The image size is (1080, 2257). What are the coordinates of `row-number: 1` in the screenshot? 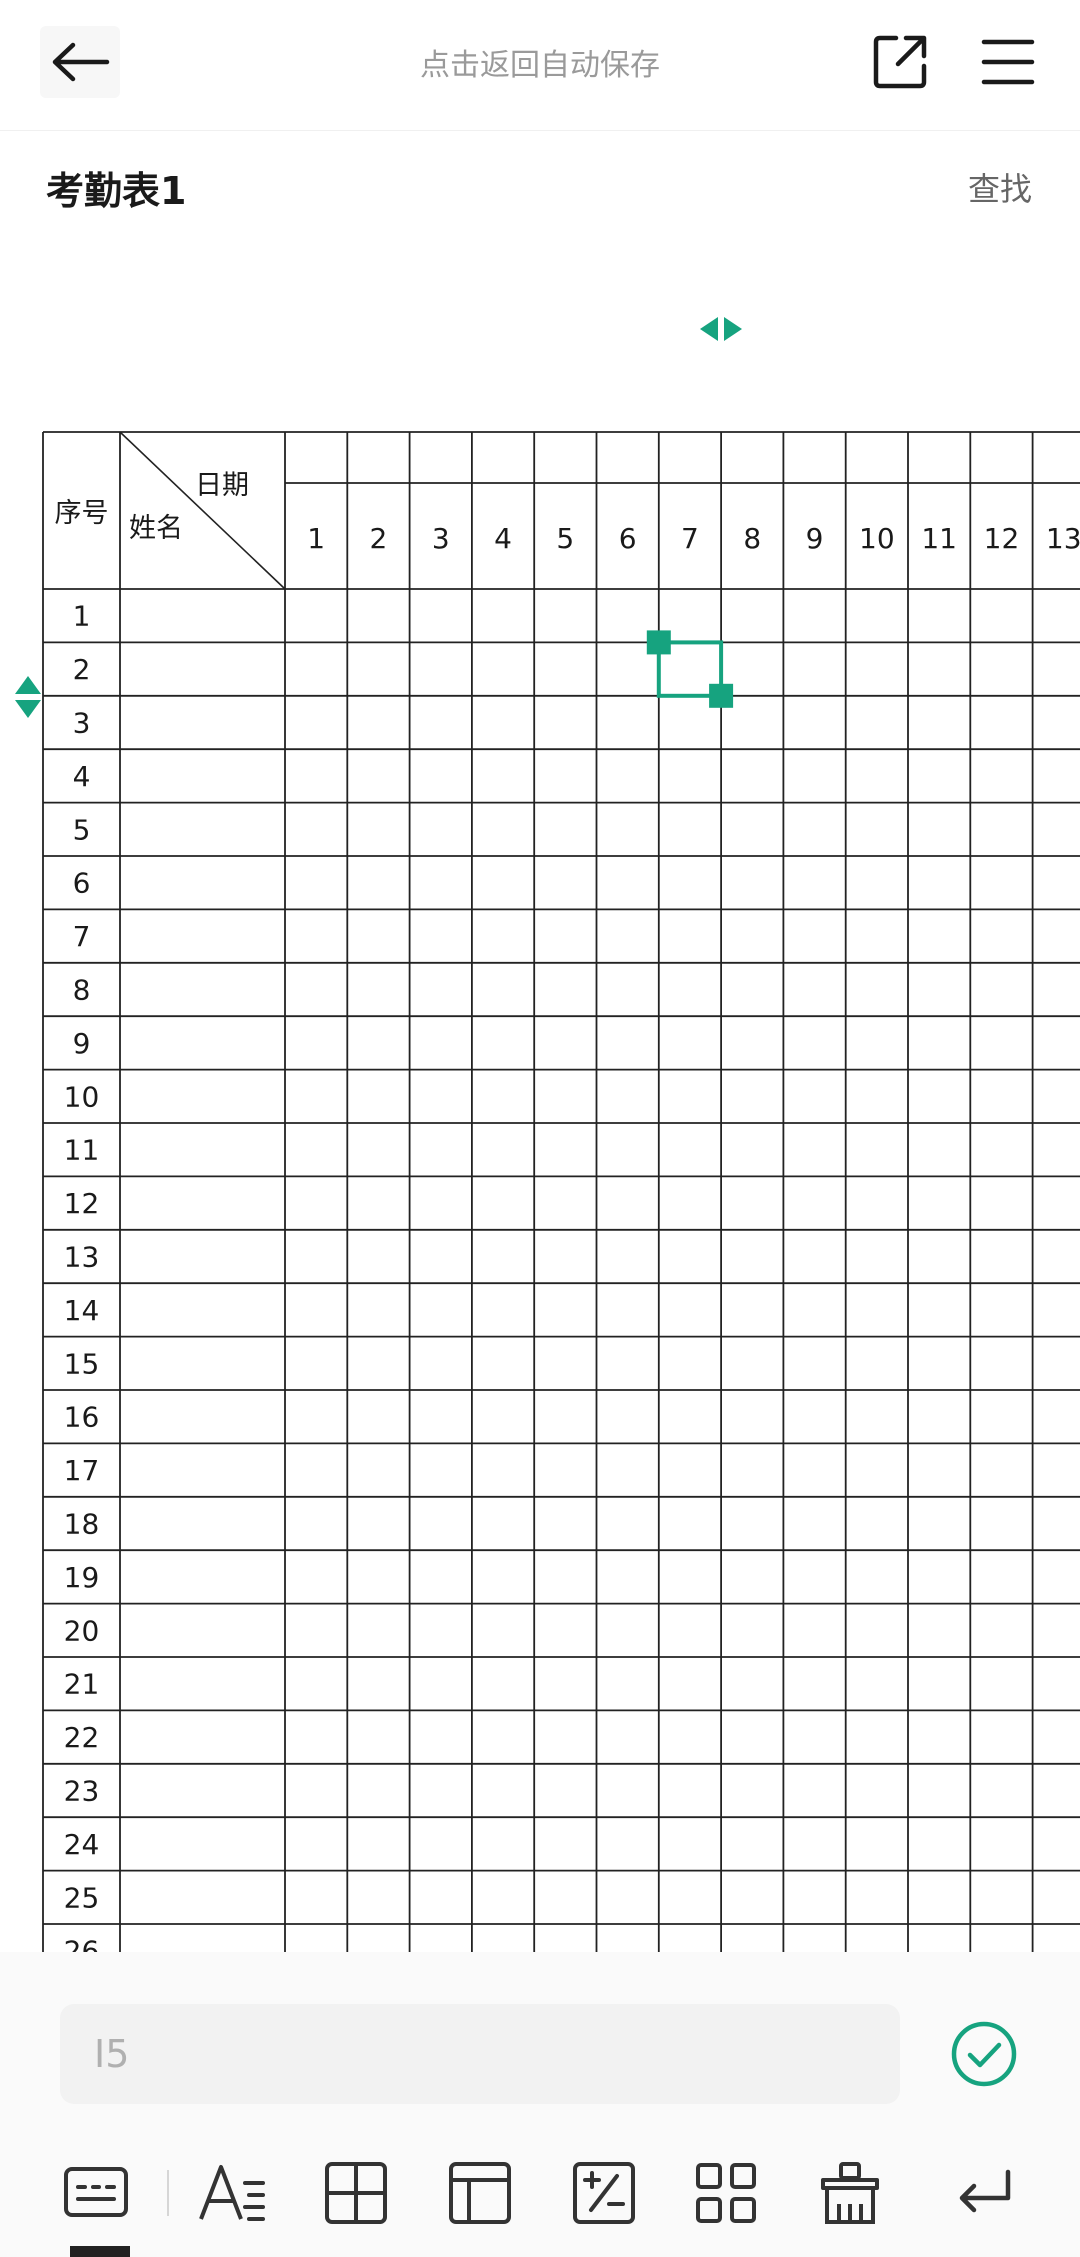 It's located at (82, 616).